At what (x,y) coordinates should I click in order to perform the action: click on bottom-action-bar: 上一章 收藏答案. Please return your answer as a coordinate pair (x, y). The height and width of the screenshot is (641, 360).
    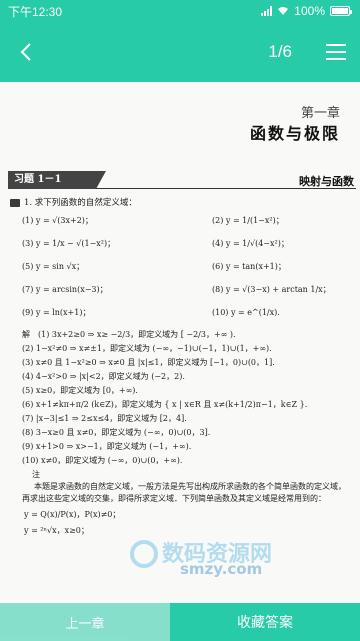
    Looking at the image, I should click on (180, 622).